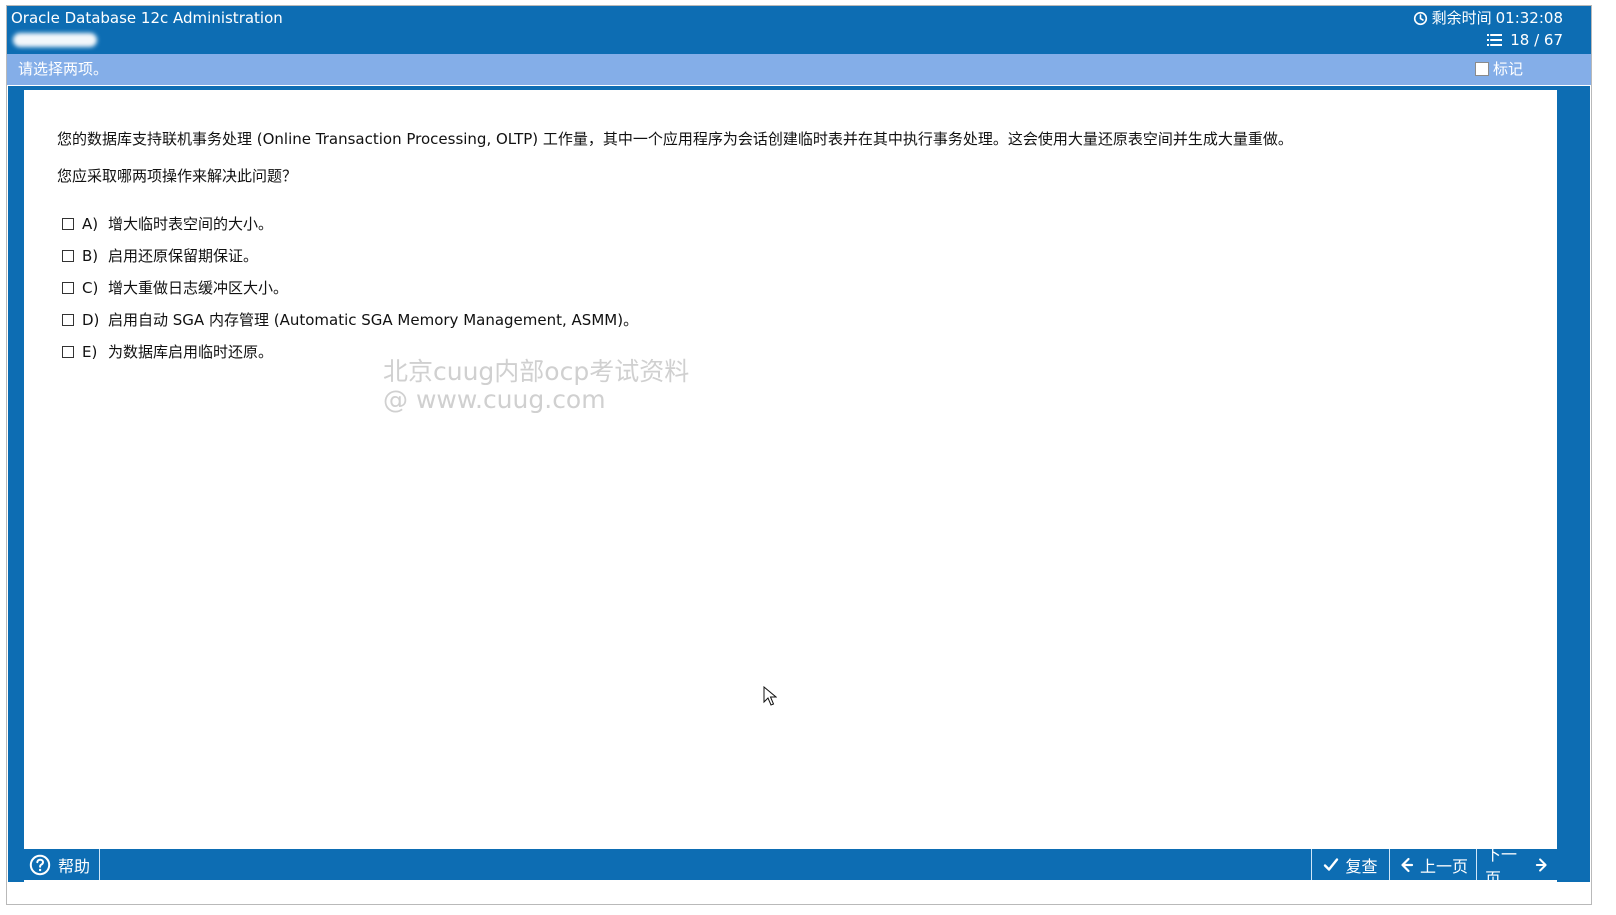 Image resolution: width=1616 pixels, height=915 pixels. Describe the element at coordinates (63, 69) in the screenshot. I see `instruction-text: 请选择两项。` at that location.